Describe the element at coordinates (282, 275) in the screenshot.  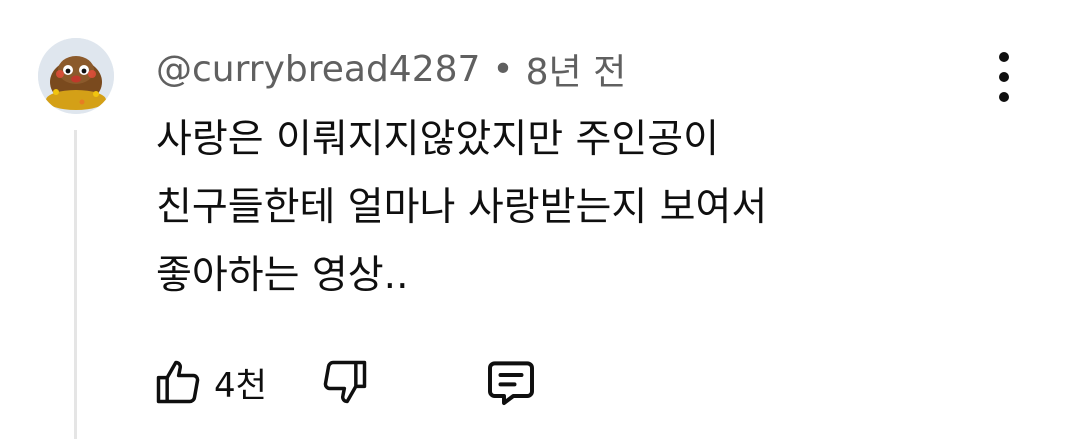
I see `comment-text-line: 좋아하는 영상..` at that location.